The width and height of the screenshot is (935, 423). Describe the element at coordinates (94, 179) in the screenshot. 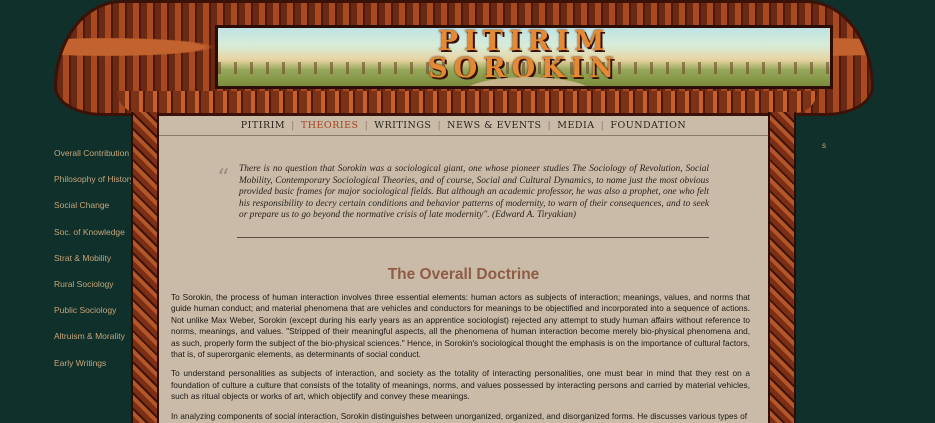

I see `sidebar-item-philosophy-of-history: Philosophy of History` at that location.